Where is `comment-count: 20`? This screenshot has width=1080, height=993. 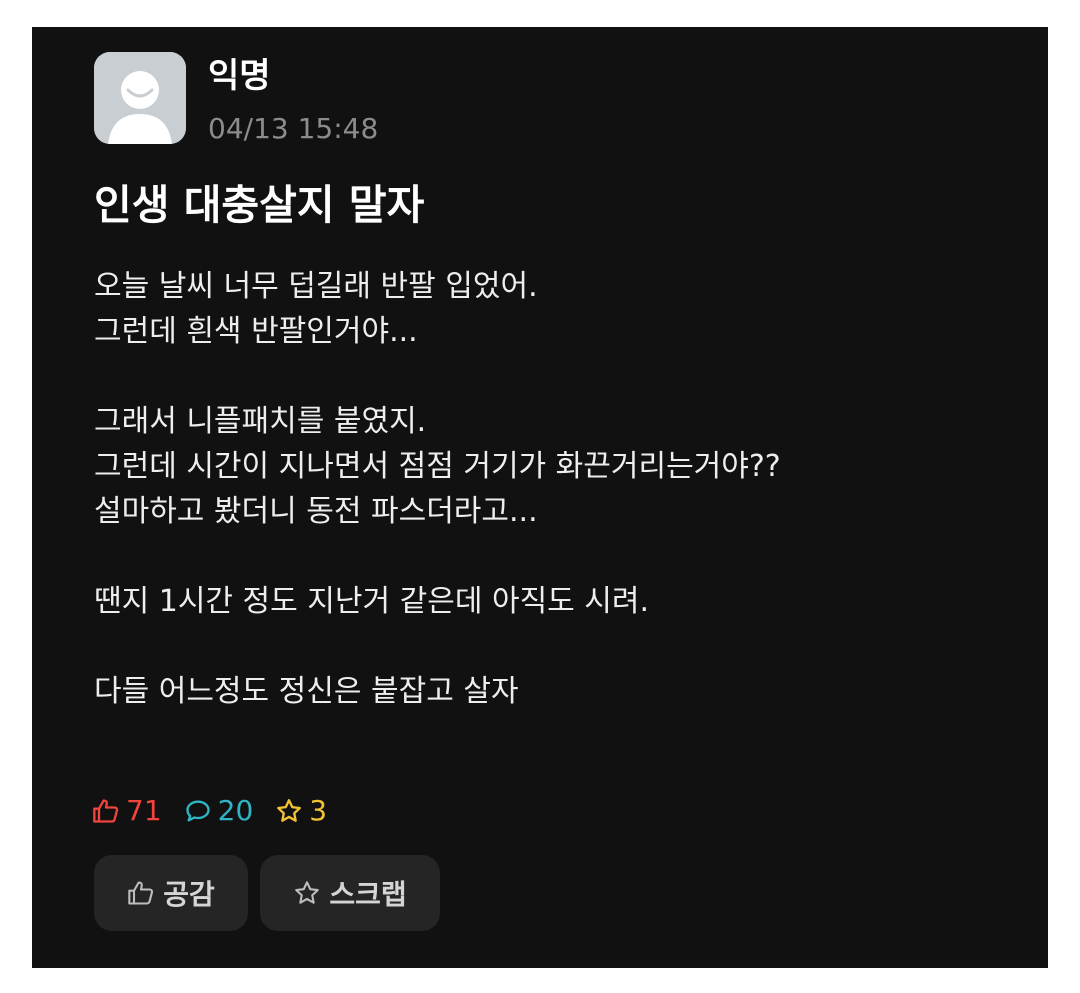 comment-count: 20 is located at coordinates (219, 811).